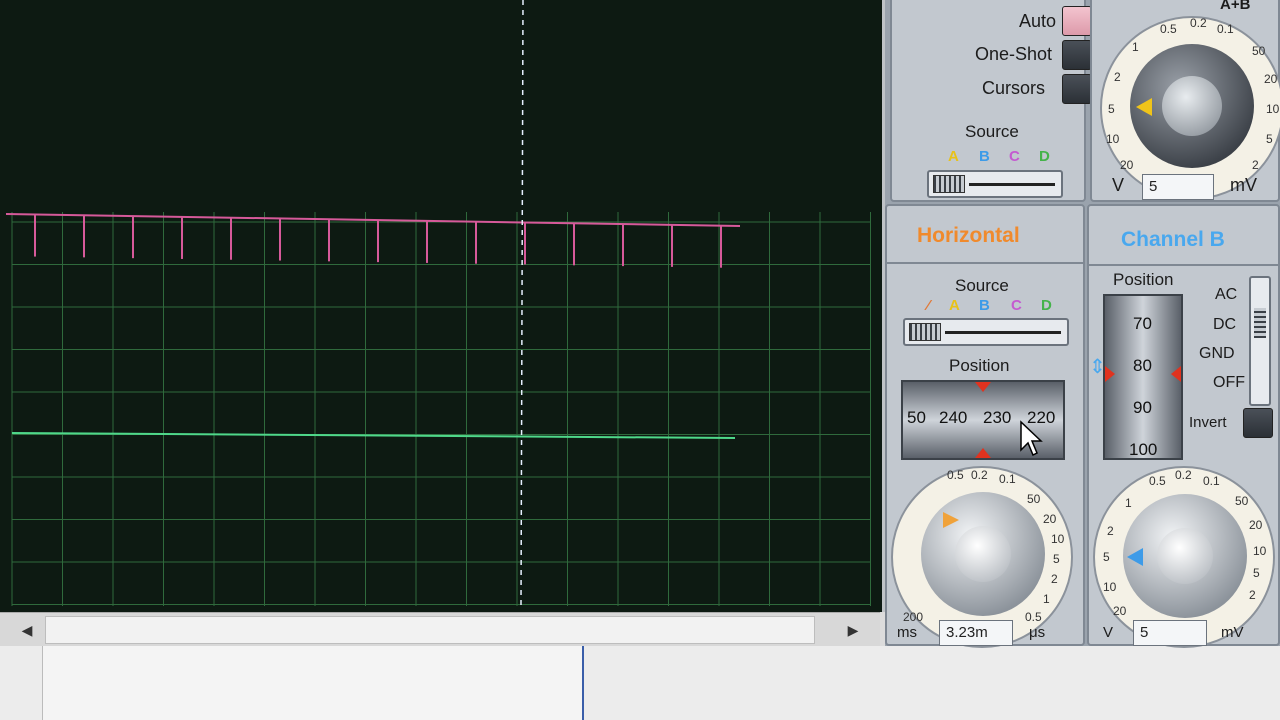  What do you see at coordinates (1143, 279) in the screenshot?
I see `channel-b-position-label: Position` at bounding box center [1143, 279].